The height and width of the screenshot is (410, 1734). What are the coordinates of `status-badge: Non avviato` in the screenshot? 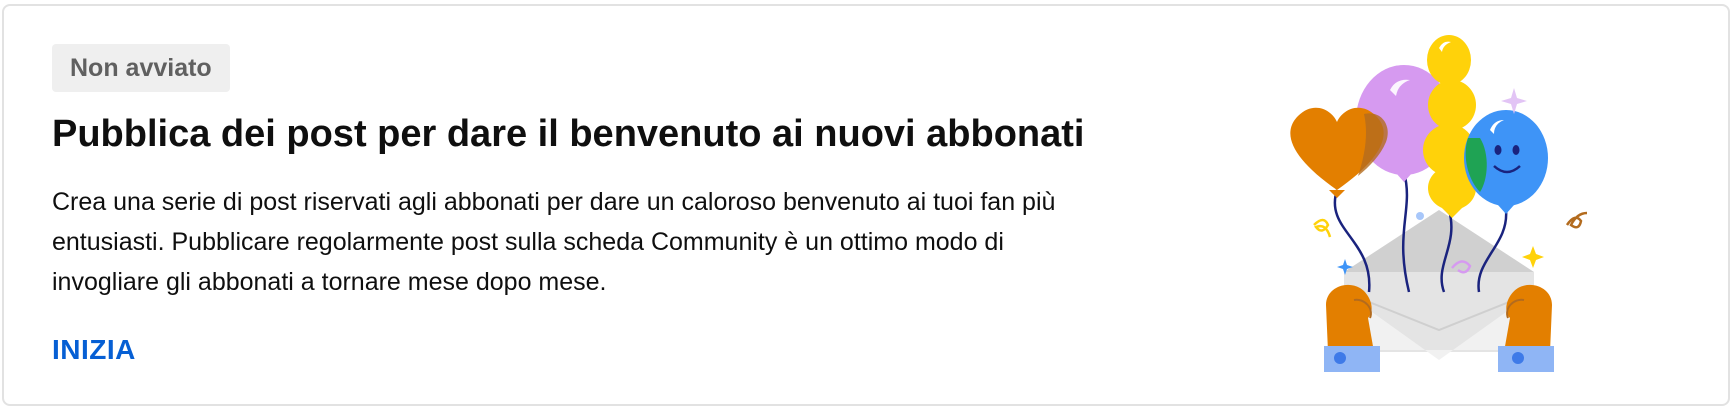 It's located at (141, 68).